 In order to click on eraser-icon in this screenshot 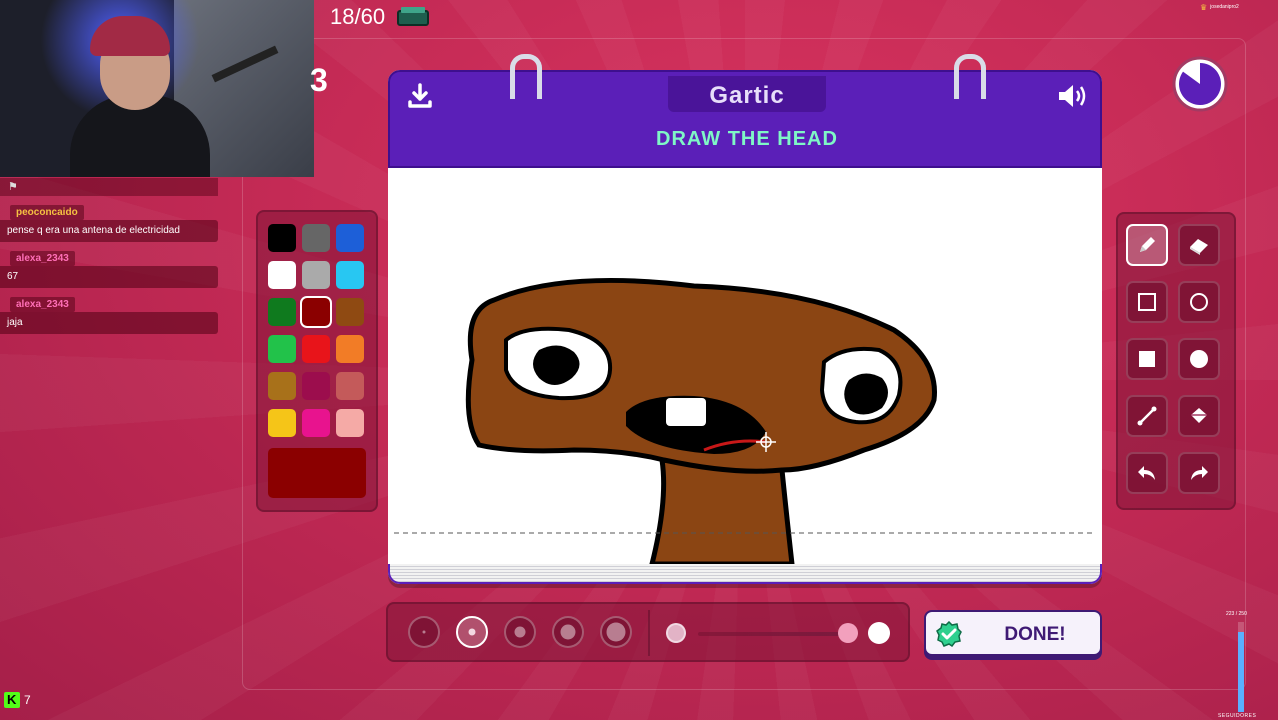, I will do `click(1199, 247)`.